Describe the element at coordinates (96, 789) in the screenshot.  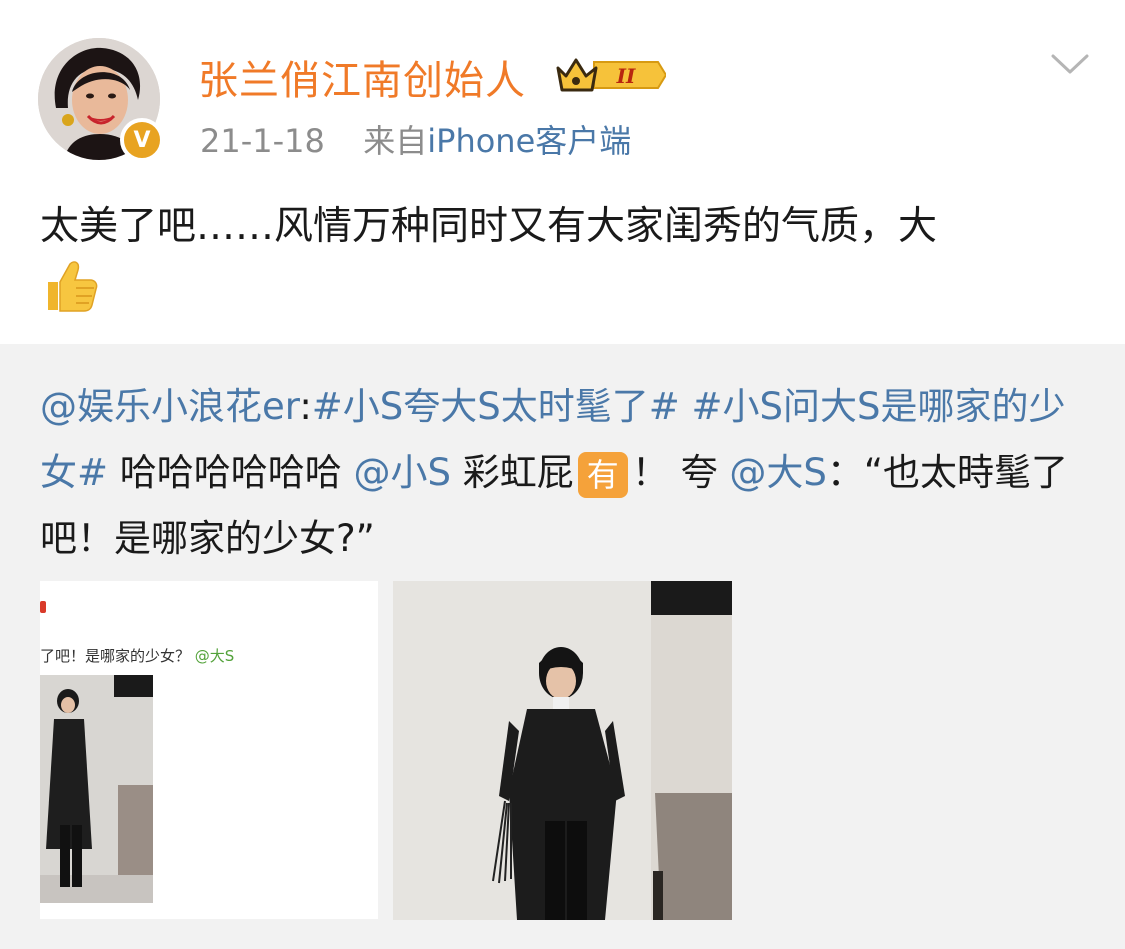
I see `mini-photo` at that location.